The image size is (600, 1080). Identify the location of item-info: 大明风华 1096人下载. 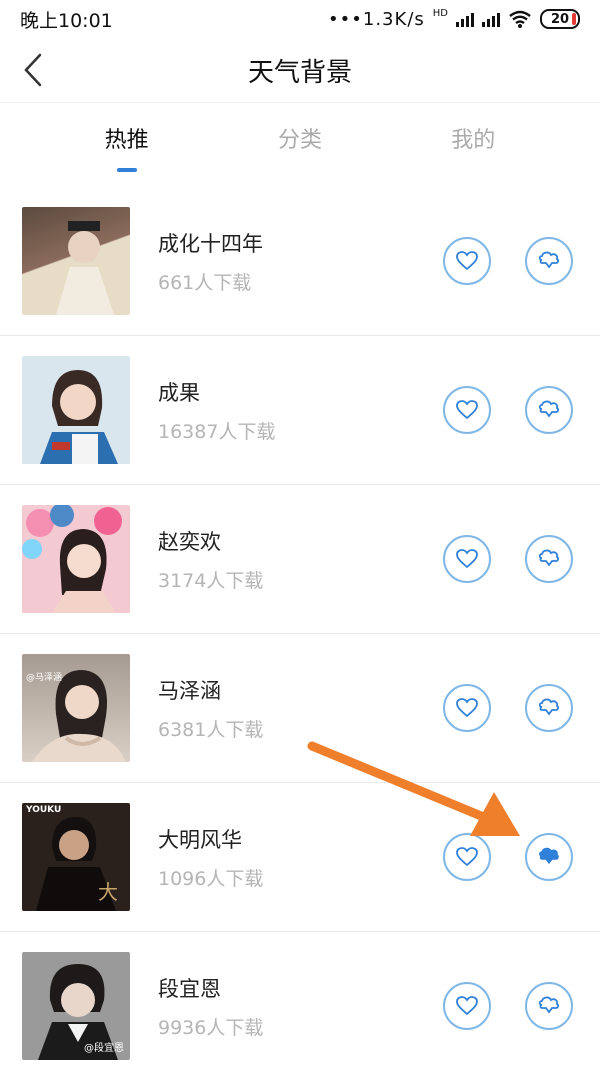
(300, 857).